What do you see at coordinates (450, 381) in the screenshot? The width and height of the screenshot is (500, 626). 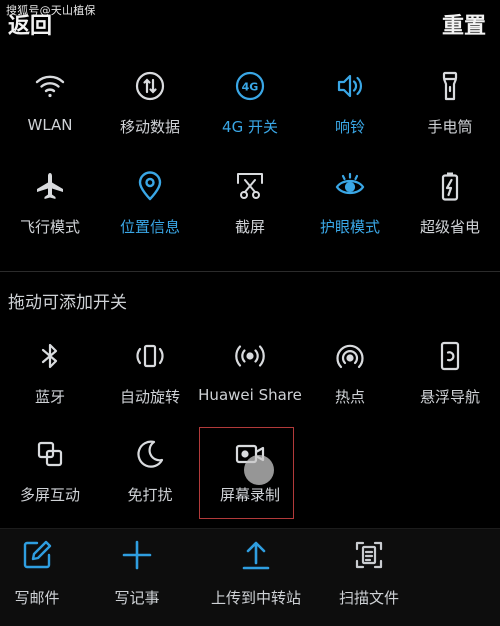 I see `tile-floating-nav: 悬浮导航` at bounding box center [450, 381].